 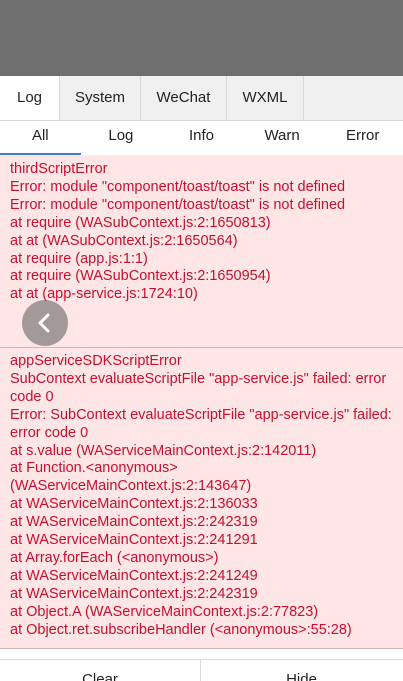 What do you see at coordinates (362, 138) in the screenshot?
I see `filter-tab-error: Error` at bounding box center [362, 138].